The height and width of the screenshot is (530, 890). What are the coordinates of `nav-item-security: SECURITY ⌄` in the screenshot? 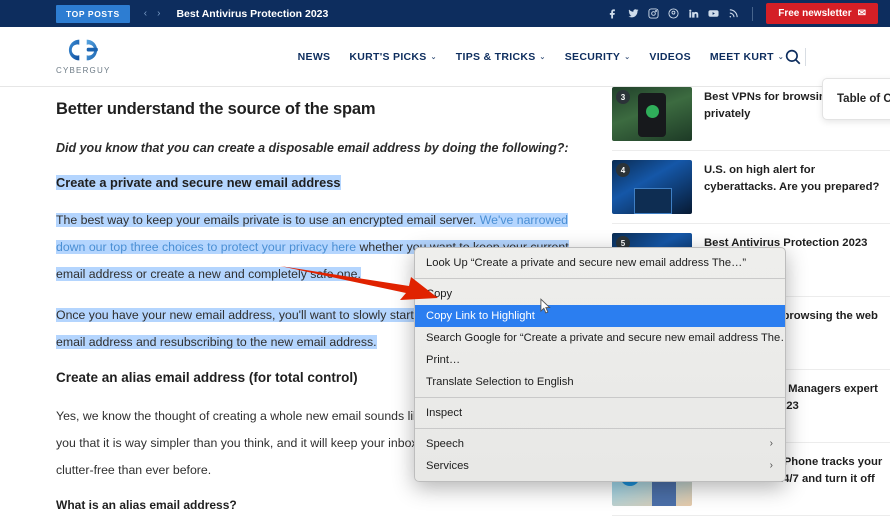 It's located at (598, 57).